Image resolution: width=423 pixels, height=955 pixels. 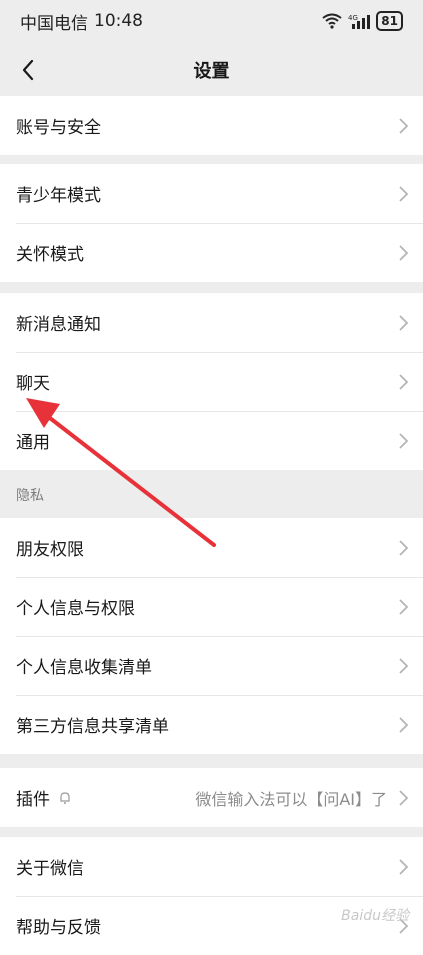 I want to click on settings-item-notifications: 新消息通知, so click(x=211, y=322).